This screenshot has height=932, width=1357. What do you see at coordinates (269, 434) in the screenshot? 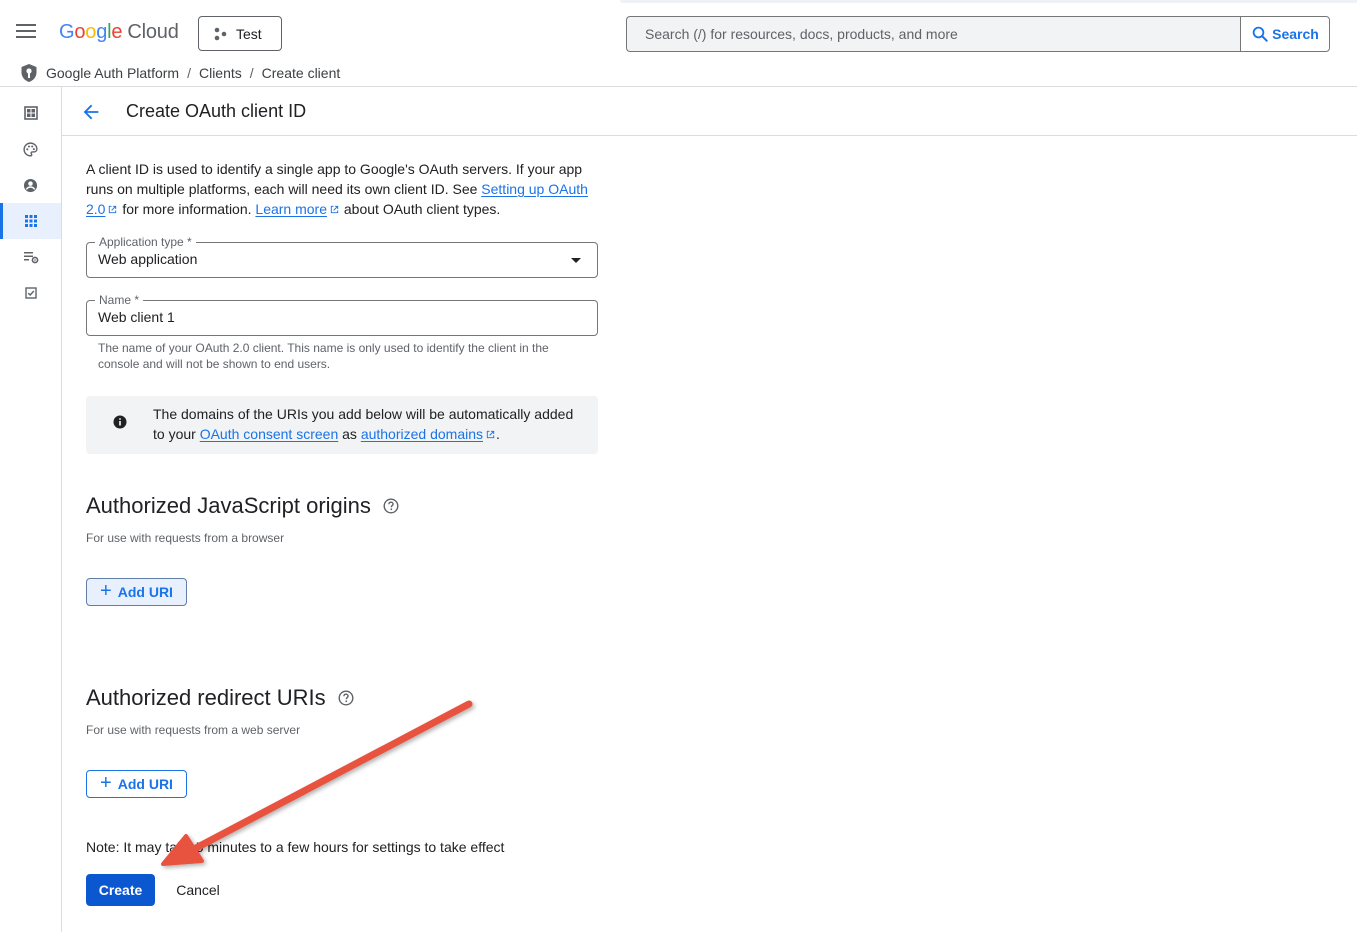
I see `oauth-consent-screen-link: OAuth consent screen` at bounding box center [269, 434].